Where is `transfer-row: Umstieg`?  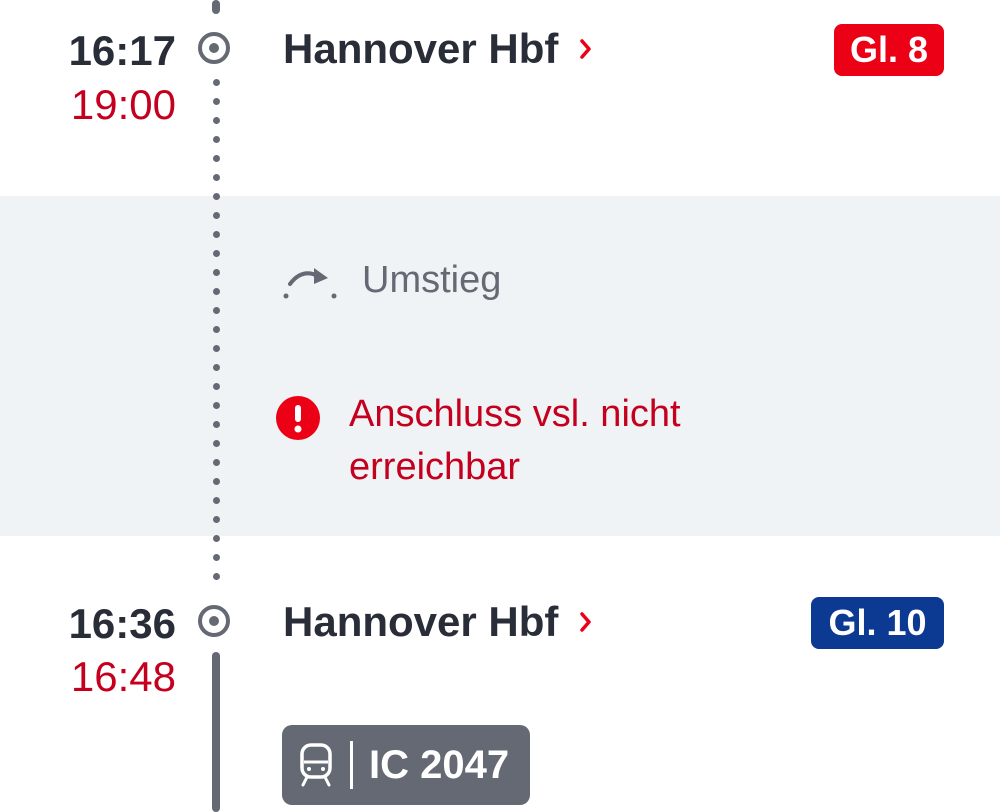
transfer-row: Umstieg is located at coordinates (390, 280).